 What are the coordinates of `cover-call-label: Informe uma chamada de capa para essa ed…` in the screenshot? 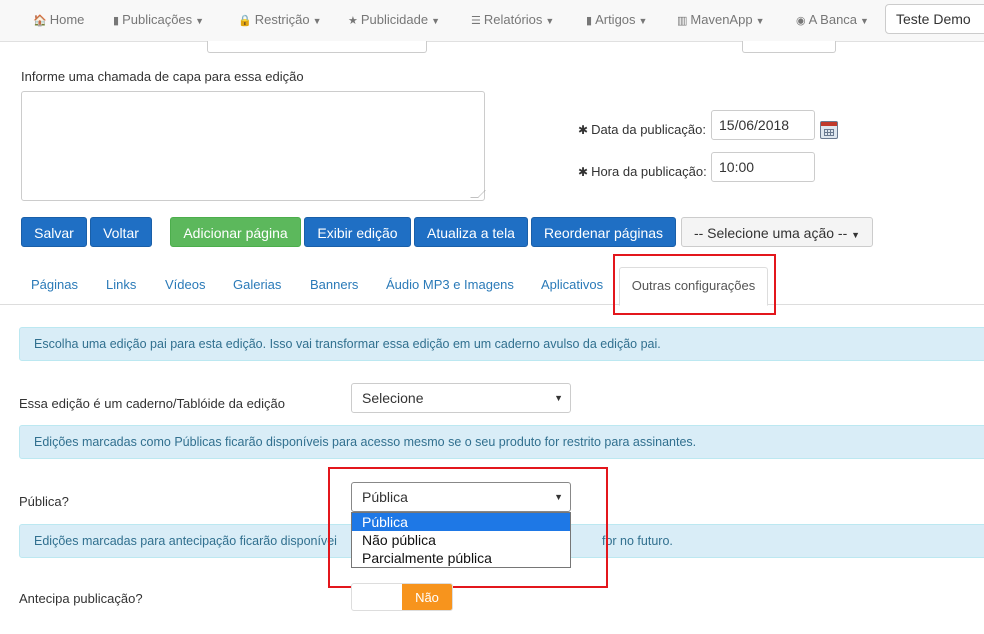 It's located at (162, 76).